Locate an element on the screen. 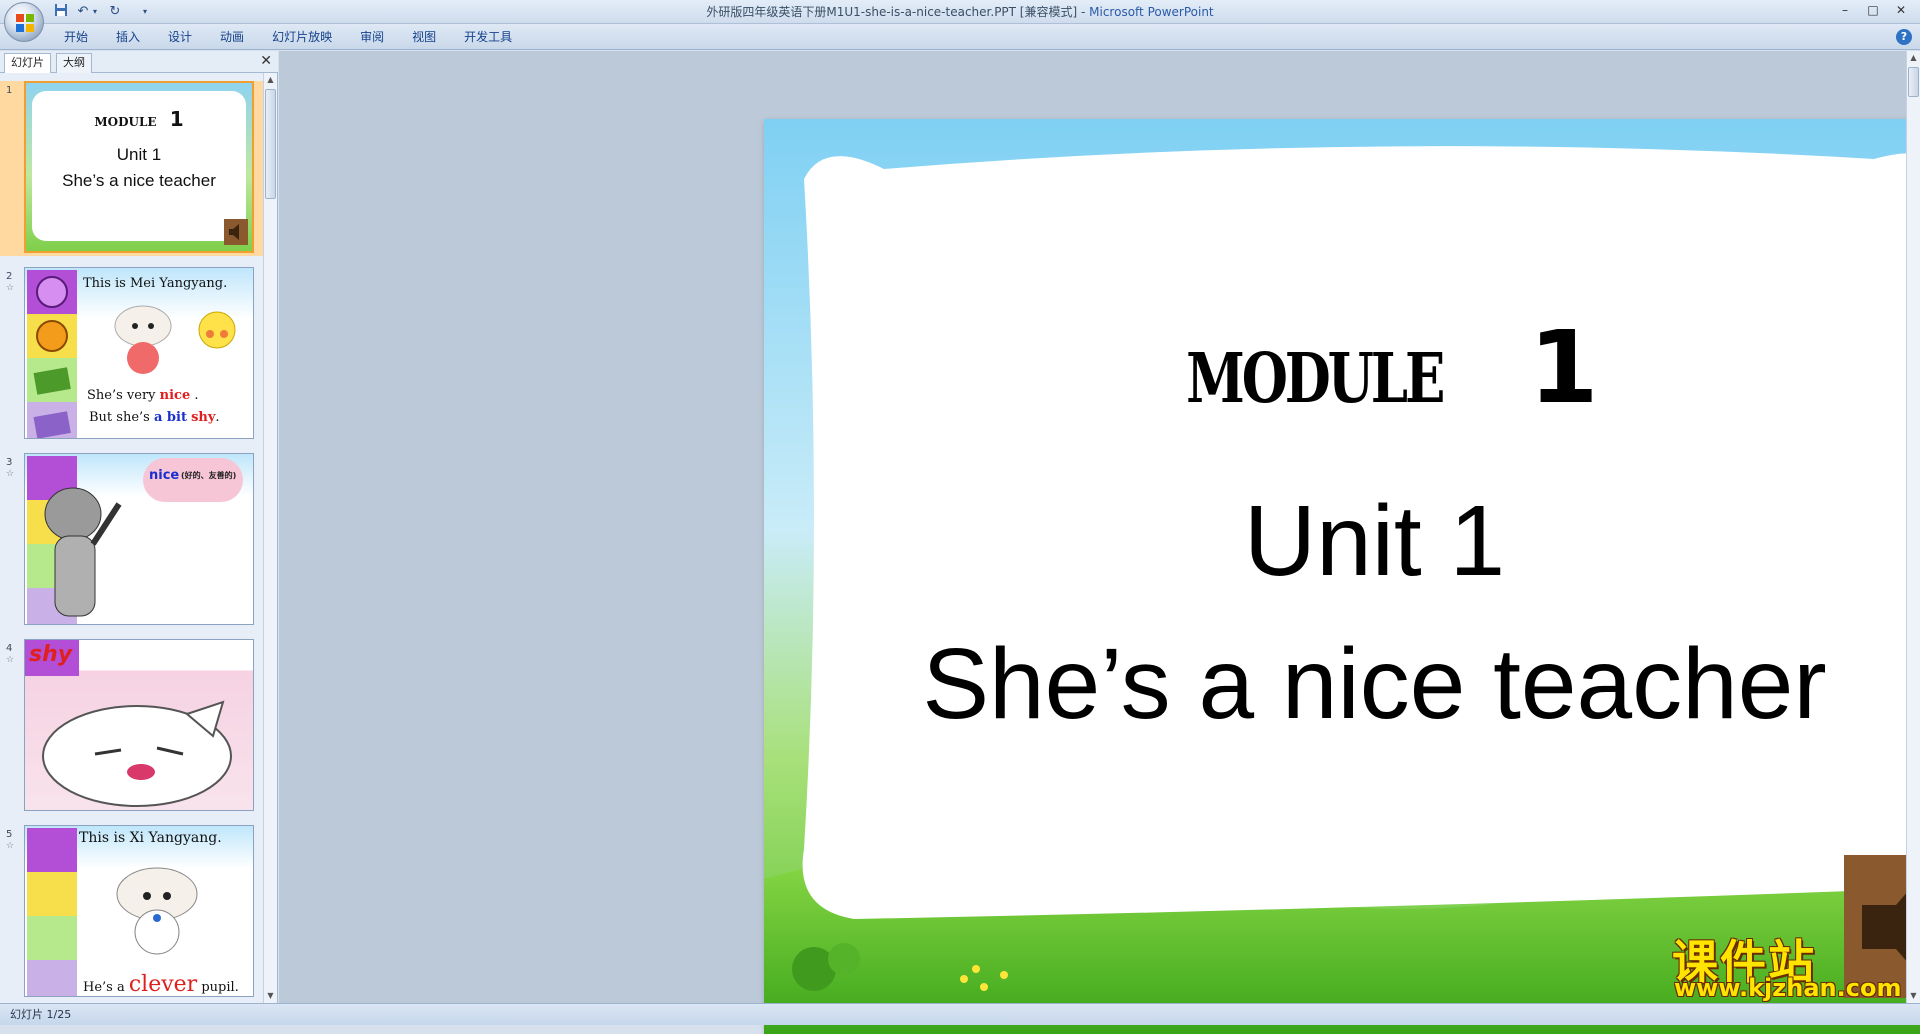  minimize-button: – is located at coordinates (1845, 11).